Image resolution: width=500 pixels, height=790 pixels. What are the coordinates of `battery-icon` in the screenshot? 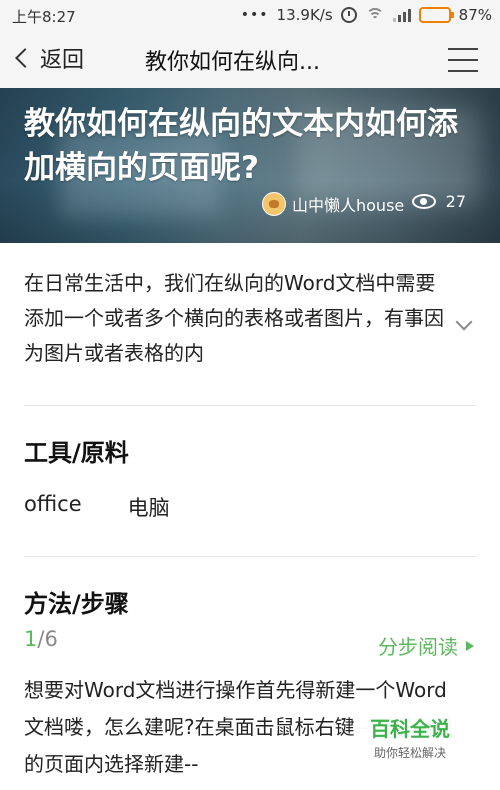 It's located at (436, 15).